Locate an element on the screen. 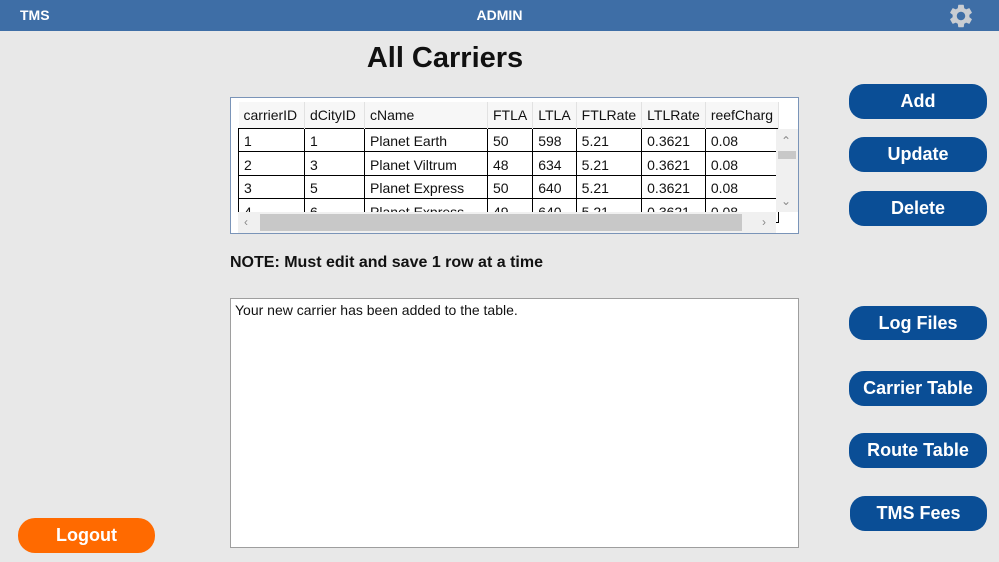  table-cell: Planet Express is located at coordinates (426, 187).